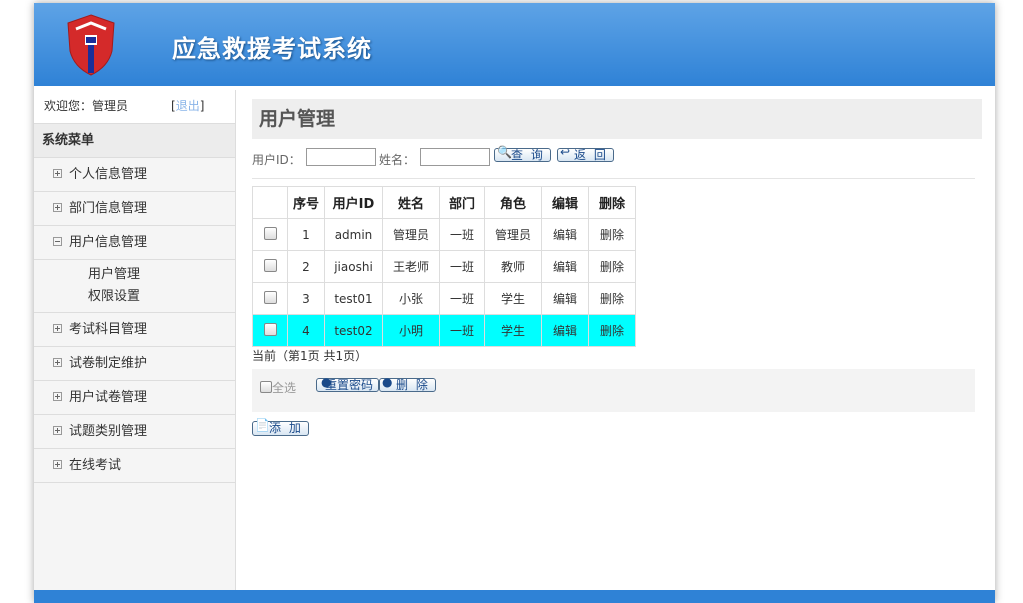 Image resolution: width=1023 pixels, height=603 pixels. Describe the element at coordinates (411, 298) in the screenshot. I see `cell-name: 小张` at that location.